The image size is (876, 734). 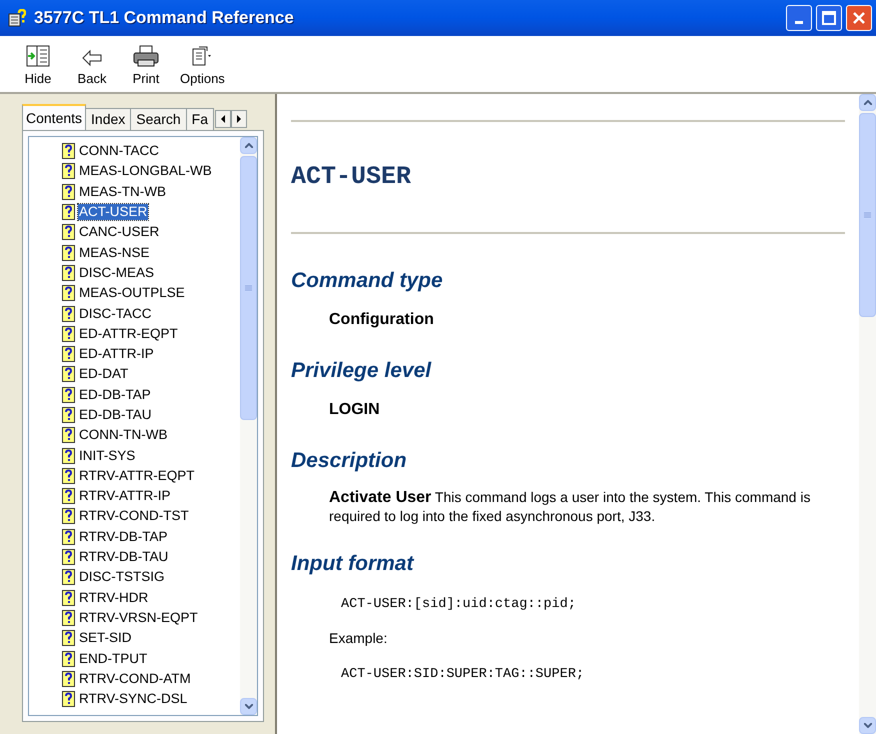 I want to click on tree-item: ED-ATTR-IP, so click(x=116, y=354).